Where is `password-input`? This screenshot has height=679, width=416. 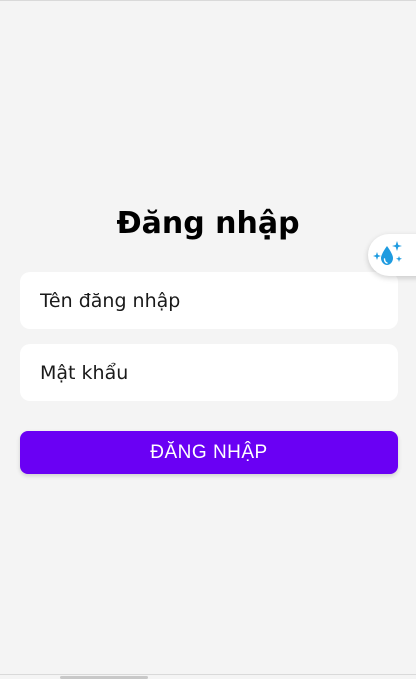 password-input is located at coordinates (209, 372).